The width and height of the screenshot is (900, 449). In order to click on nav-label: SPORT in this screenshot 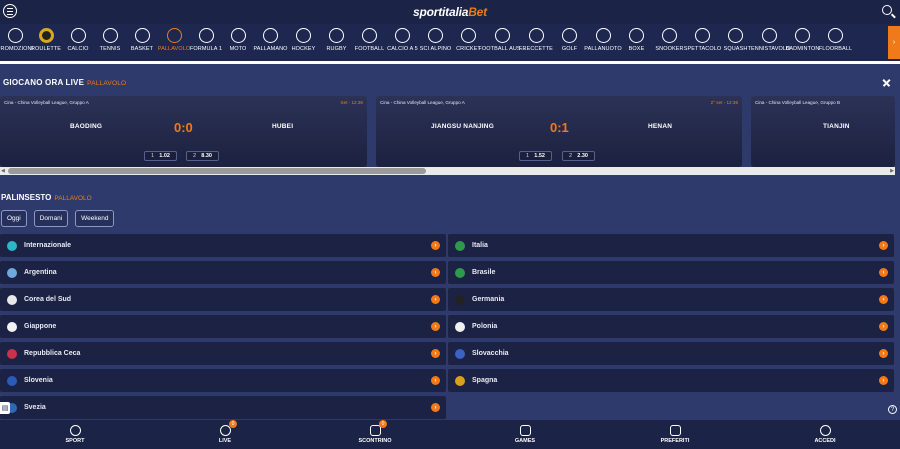, I will do `click(75, 441)`.